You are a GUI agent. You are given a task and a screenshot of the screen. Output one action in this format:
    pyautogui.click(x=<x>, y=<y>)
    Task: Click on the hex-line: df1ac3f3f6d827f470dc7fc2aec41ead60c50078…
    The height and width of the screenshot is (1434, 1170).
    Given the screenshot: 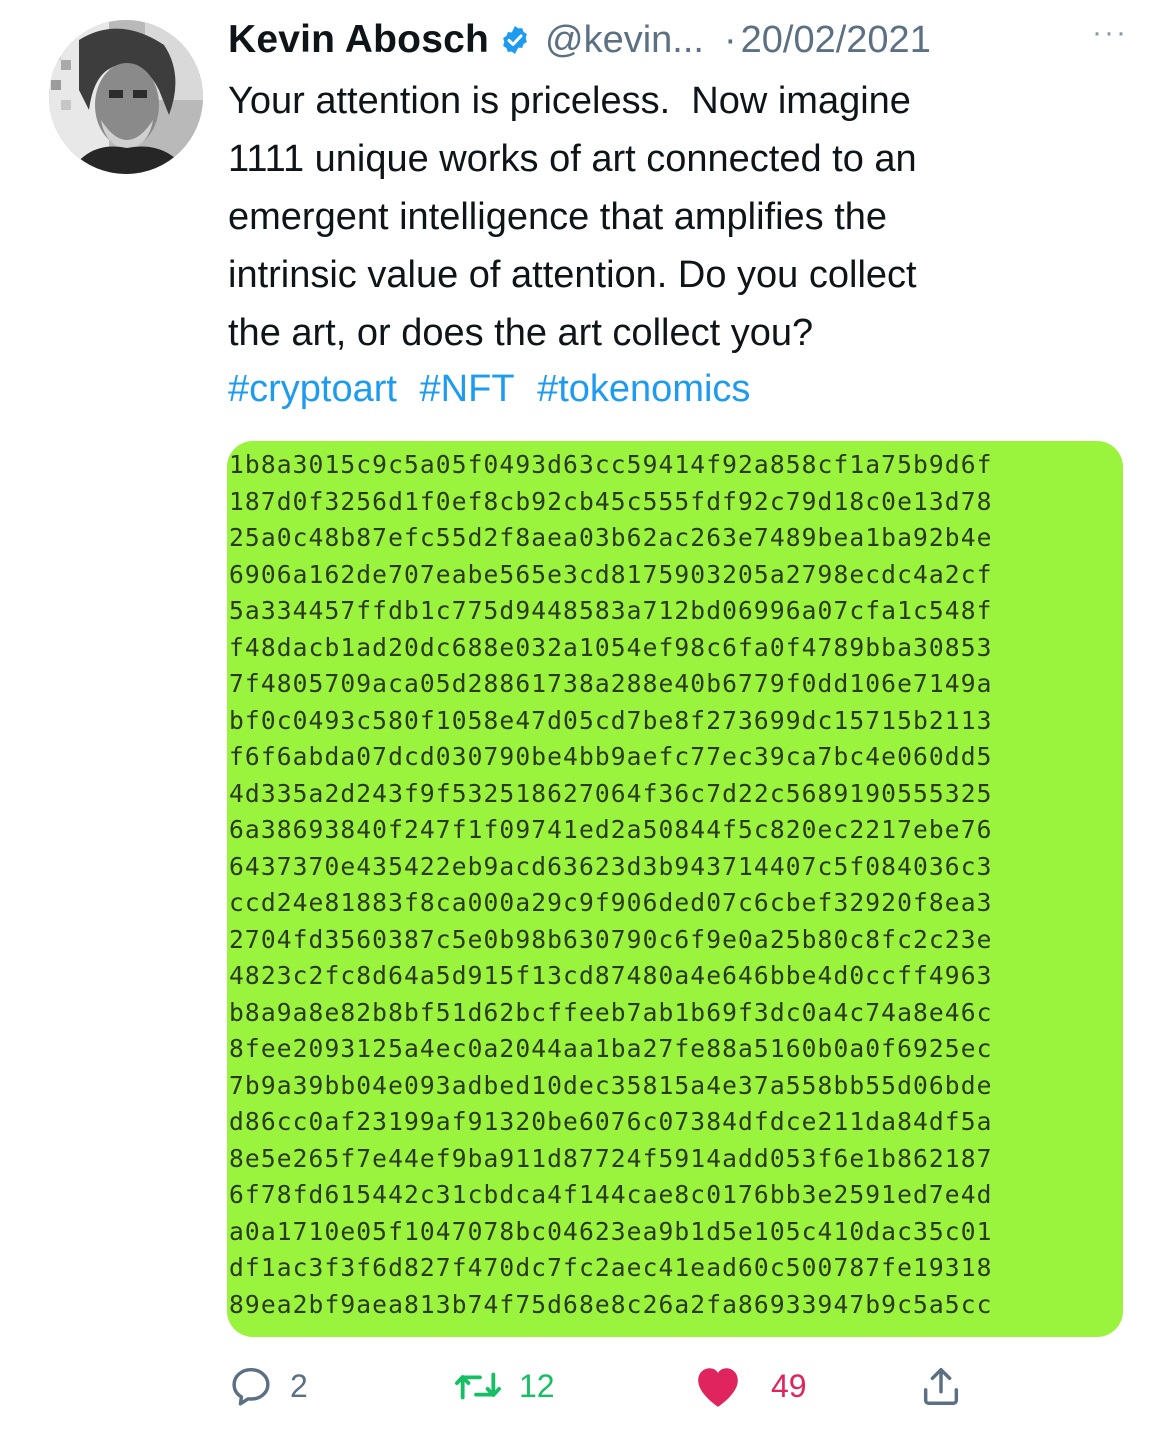 What is the action you would take?
    pyautogui.click(x=611, y=1267)
    